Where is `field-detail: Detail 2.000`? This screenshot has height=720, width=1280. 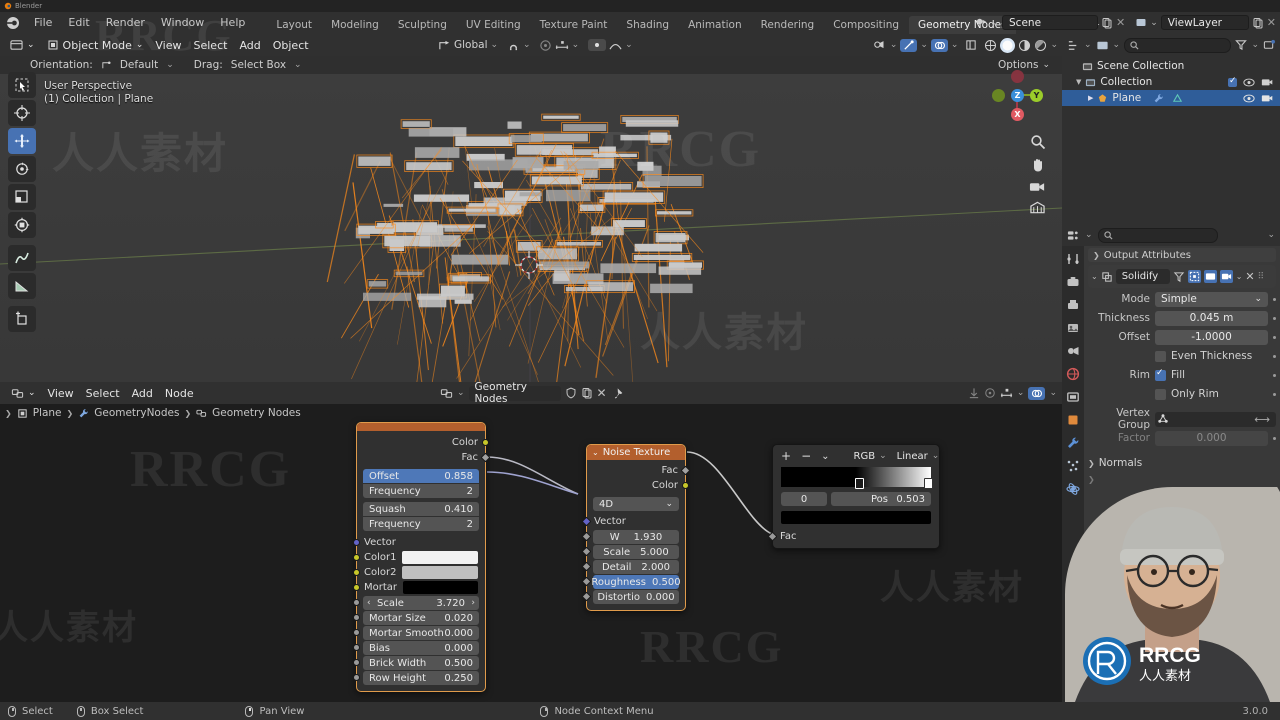 field-detail: Detail 2.000 is located at coordinates (636, 567).